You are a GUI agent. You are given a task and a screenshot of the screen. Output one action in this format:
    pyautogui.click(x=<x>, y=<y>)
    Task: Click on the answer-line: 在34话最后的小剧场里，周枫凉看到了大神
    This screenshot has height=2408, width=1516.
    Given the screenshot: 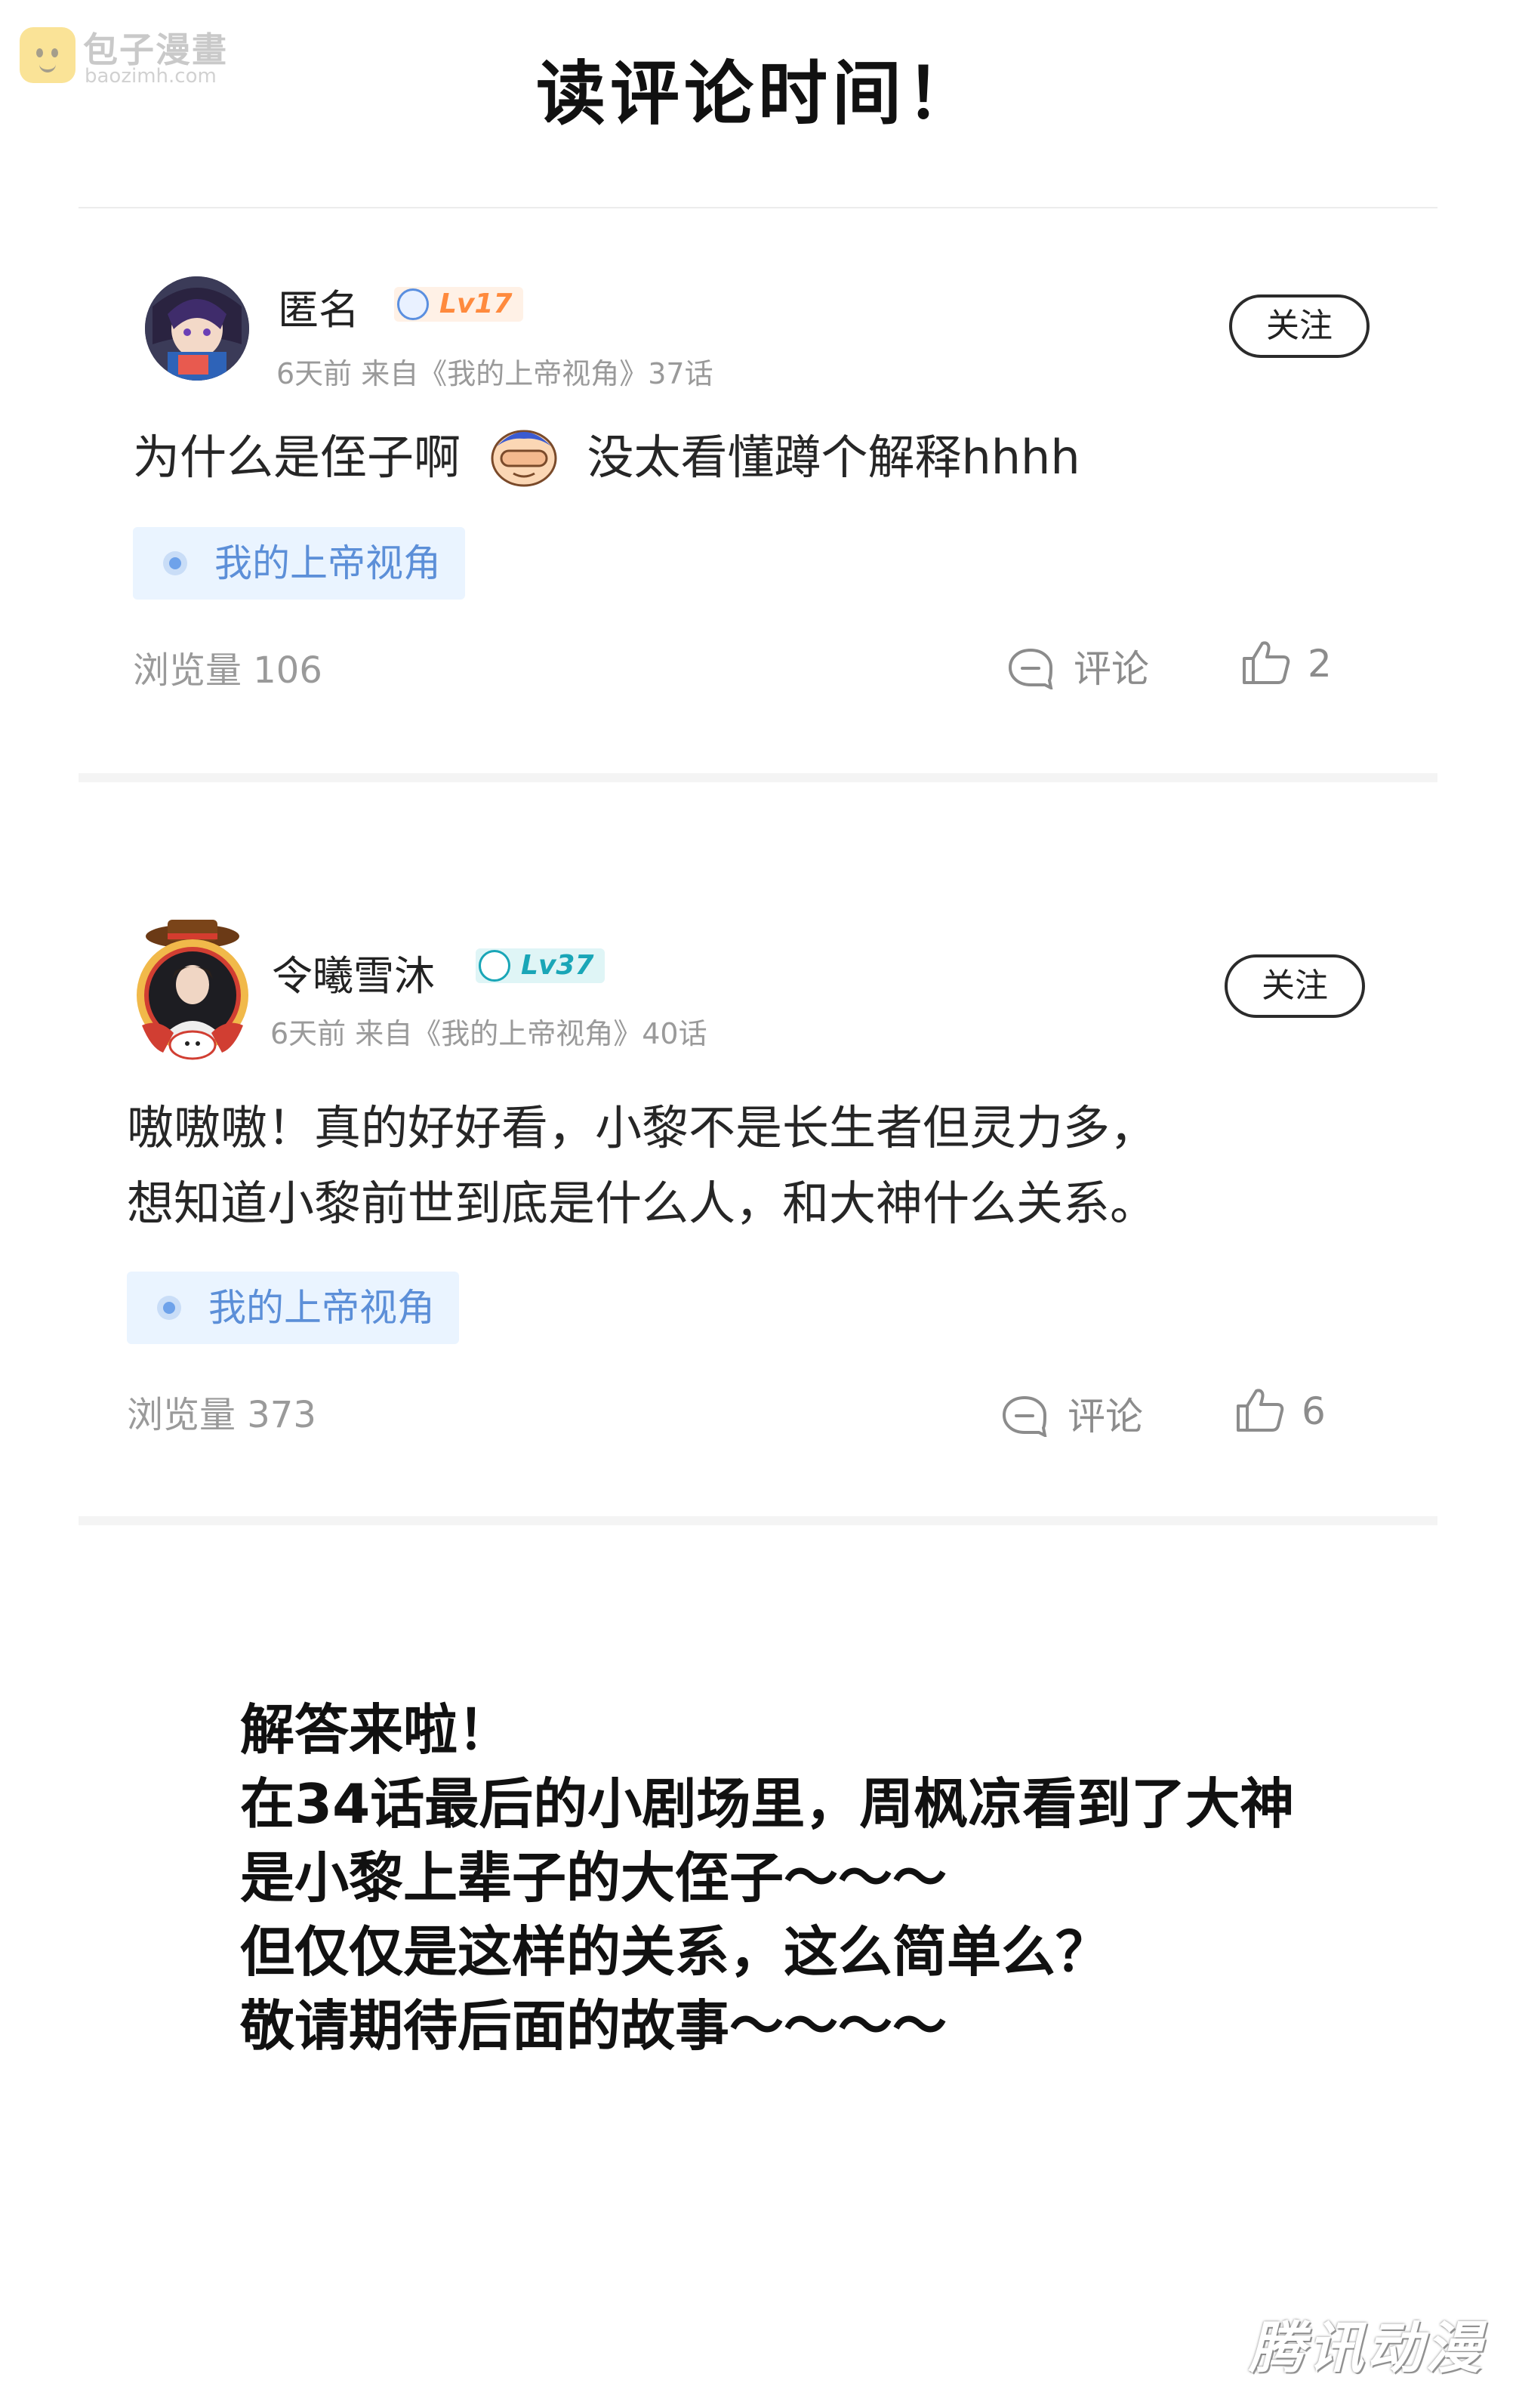 What is the action you would take?
    pyautogui.click(x=767, y=1804)
    